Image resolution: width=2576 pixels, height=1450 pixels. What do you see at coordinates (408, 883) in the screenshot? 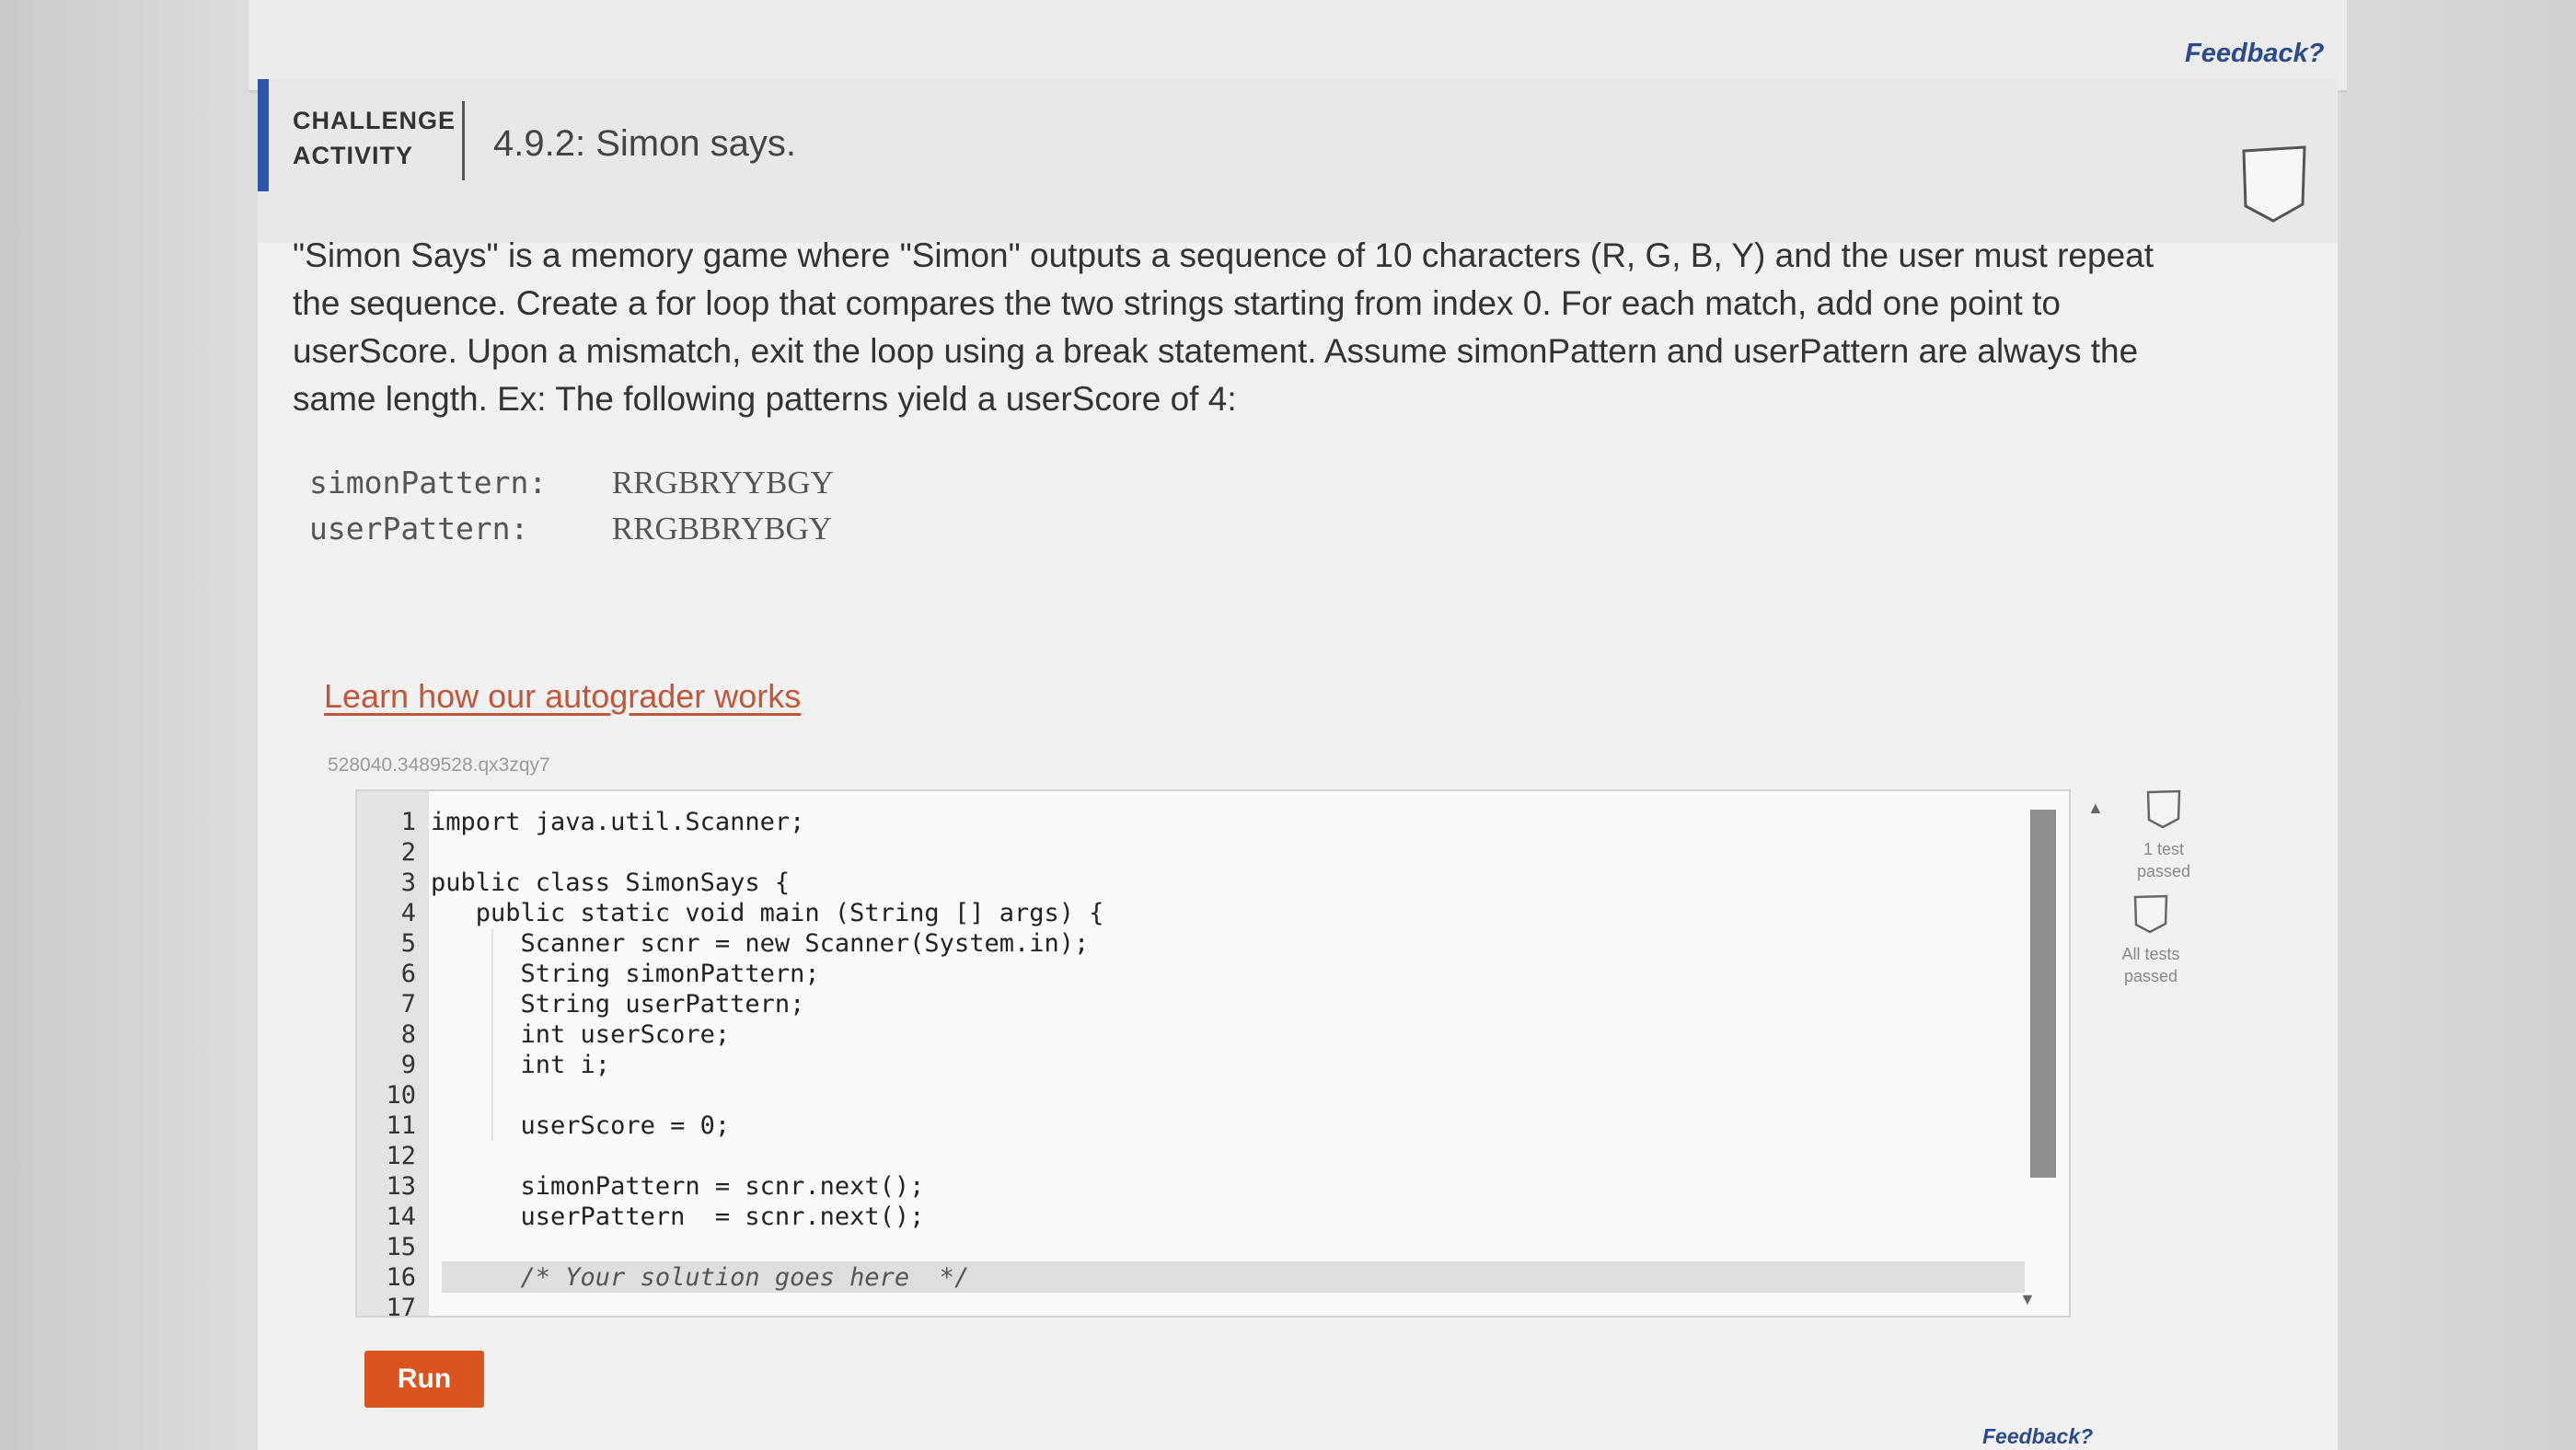
I see `line-number: 3` at bounding box center [408, 883].